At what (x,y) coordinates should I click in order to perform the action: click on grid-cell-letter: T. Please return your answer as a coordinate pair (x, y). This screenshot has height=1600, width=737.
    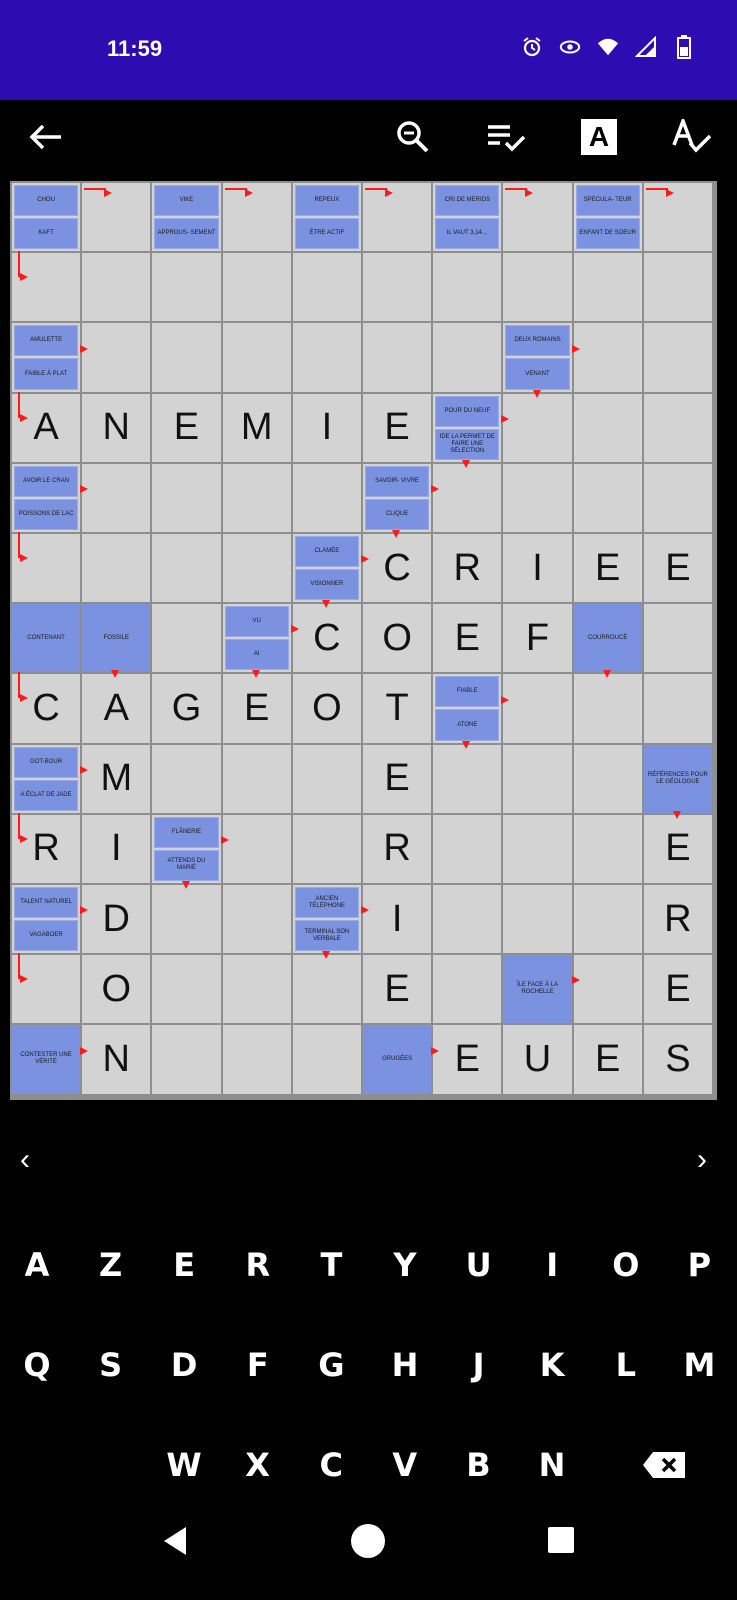
    Looking at the image, I should click on (397, 708).